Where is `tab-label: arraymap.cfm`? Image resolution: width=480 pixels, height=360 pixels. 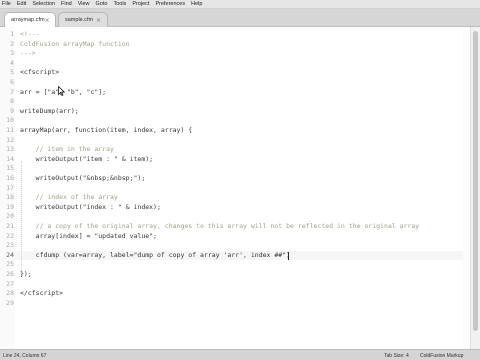
tab-label: arraymap.cfm is located at coordinates (28, 20).